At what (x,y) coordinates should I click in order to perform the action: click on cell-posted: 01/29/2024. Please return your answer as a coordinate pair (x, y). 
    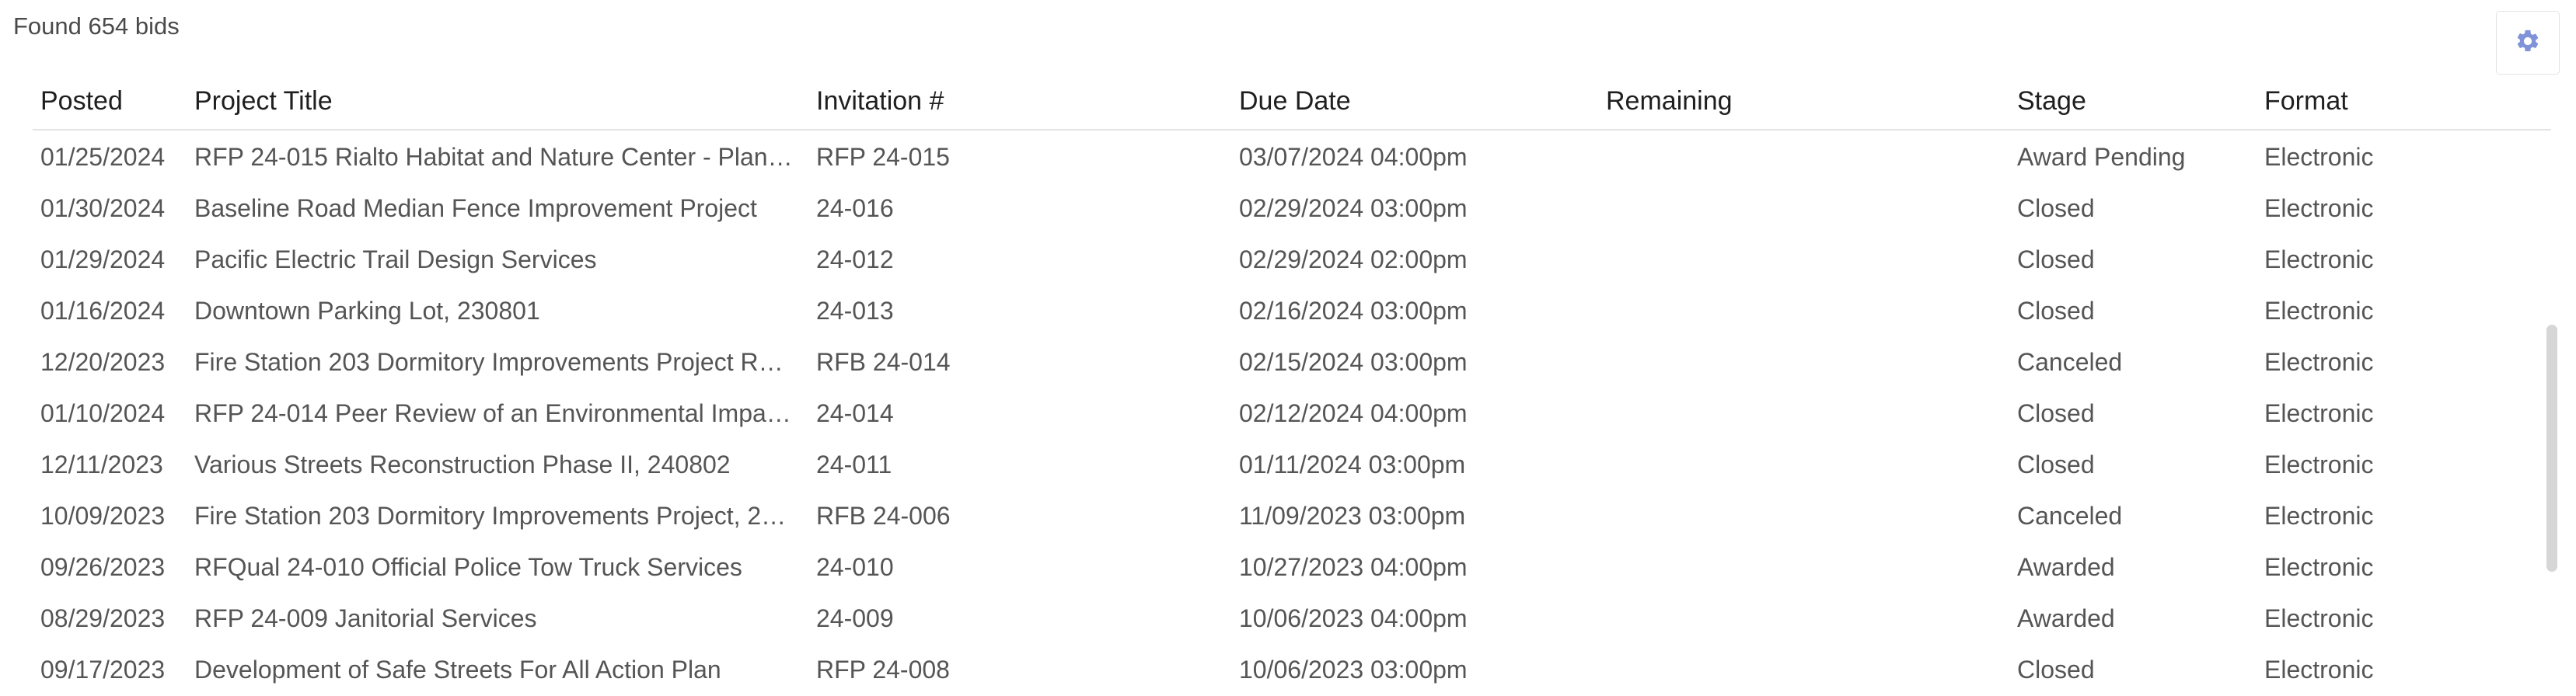
    Looking at the image, I should click on (103, 259).